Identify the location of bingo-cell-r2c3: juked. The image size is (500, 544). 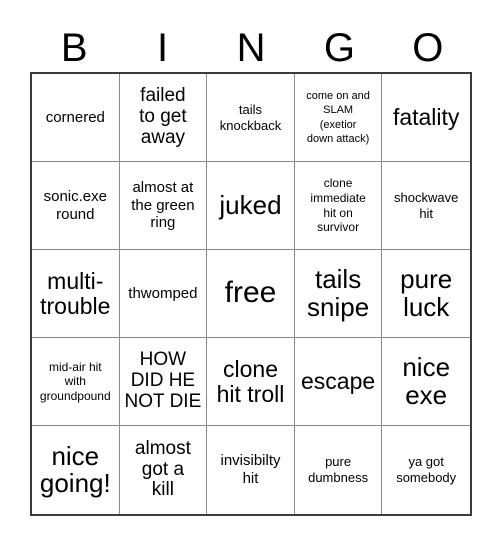
(251, 206).